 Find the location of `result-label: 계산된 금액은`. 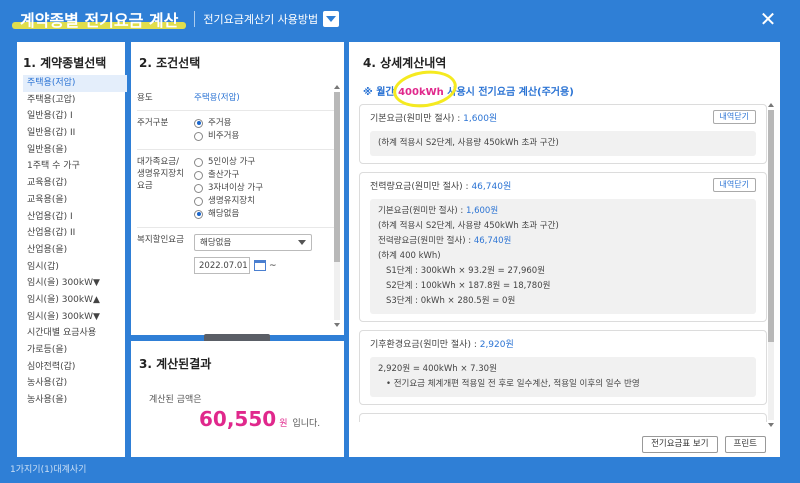

result-label: 계산된 금액은 is located at coordinates (175, 400).